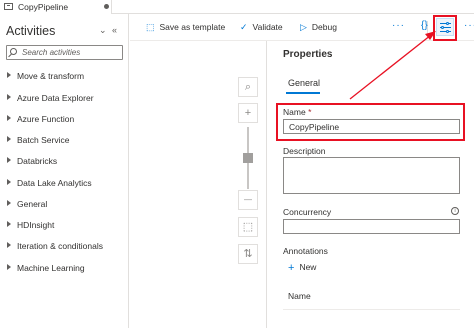  What do you see at coordinates (392, 65) in the screenshot?
I see `annotation-arrow-icon` at bounding box center [392, 65].